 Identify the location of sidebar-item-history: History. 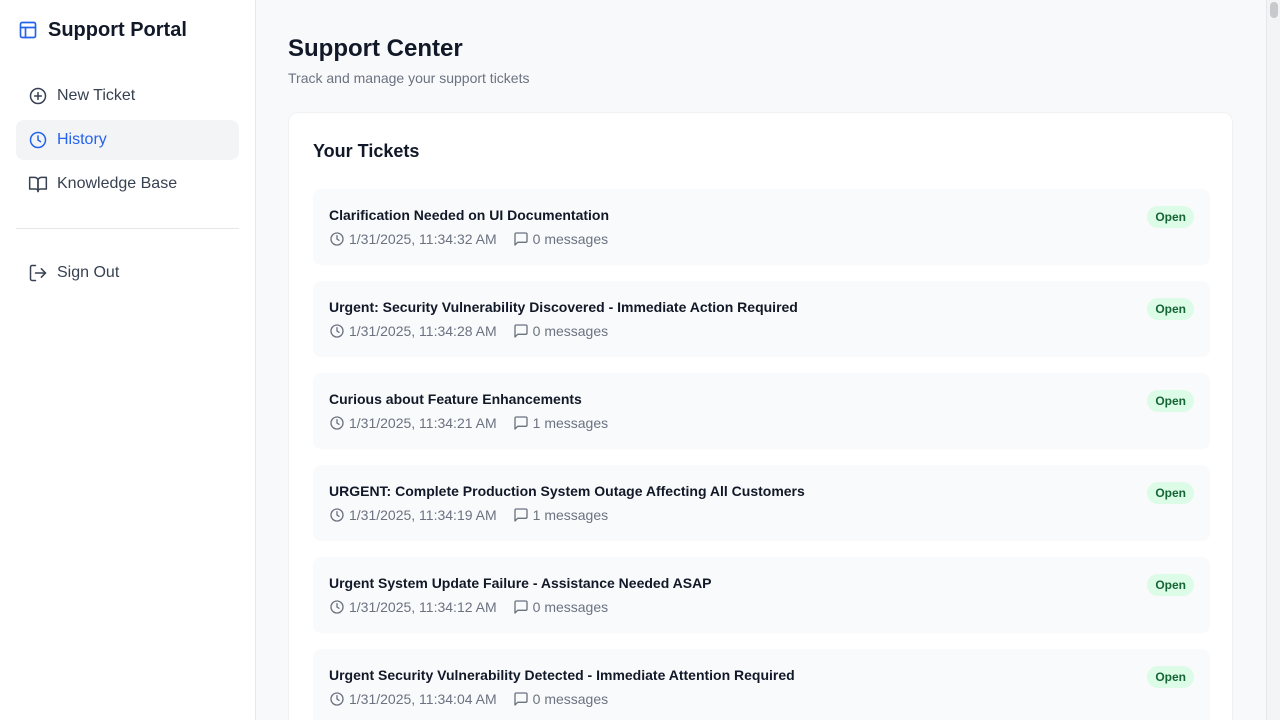
(127, 140).